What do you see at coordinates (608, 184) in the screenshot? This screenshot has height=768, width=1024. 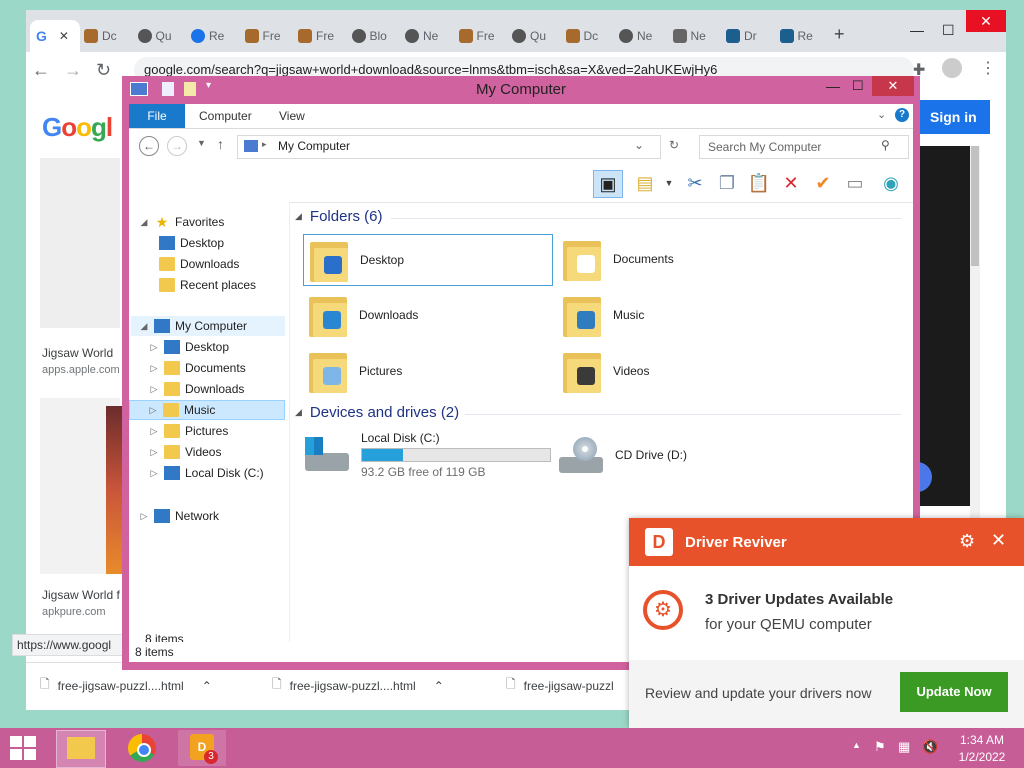 I see `preview-pane-icon: ▣` at bounding box center [608, 184].